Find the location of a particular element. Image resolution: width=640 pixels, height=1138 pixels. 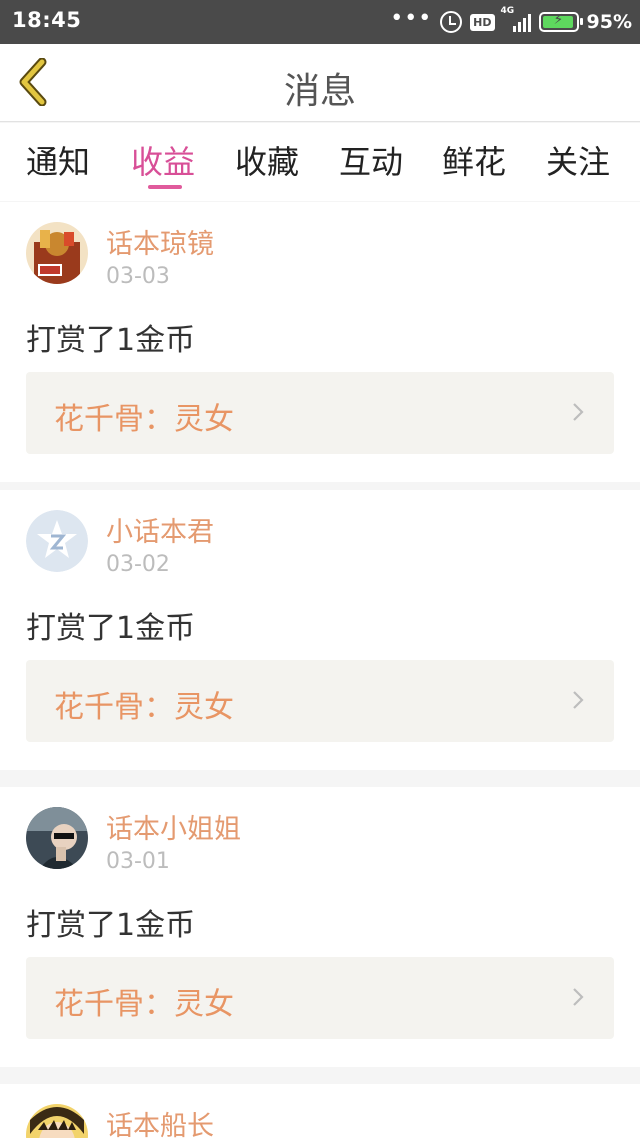

battery-percent: 95% is located at coordinates (609, 22).